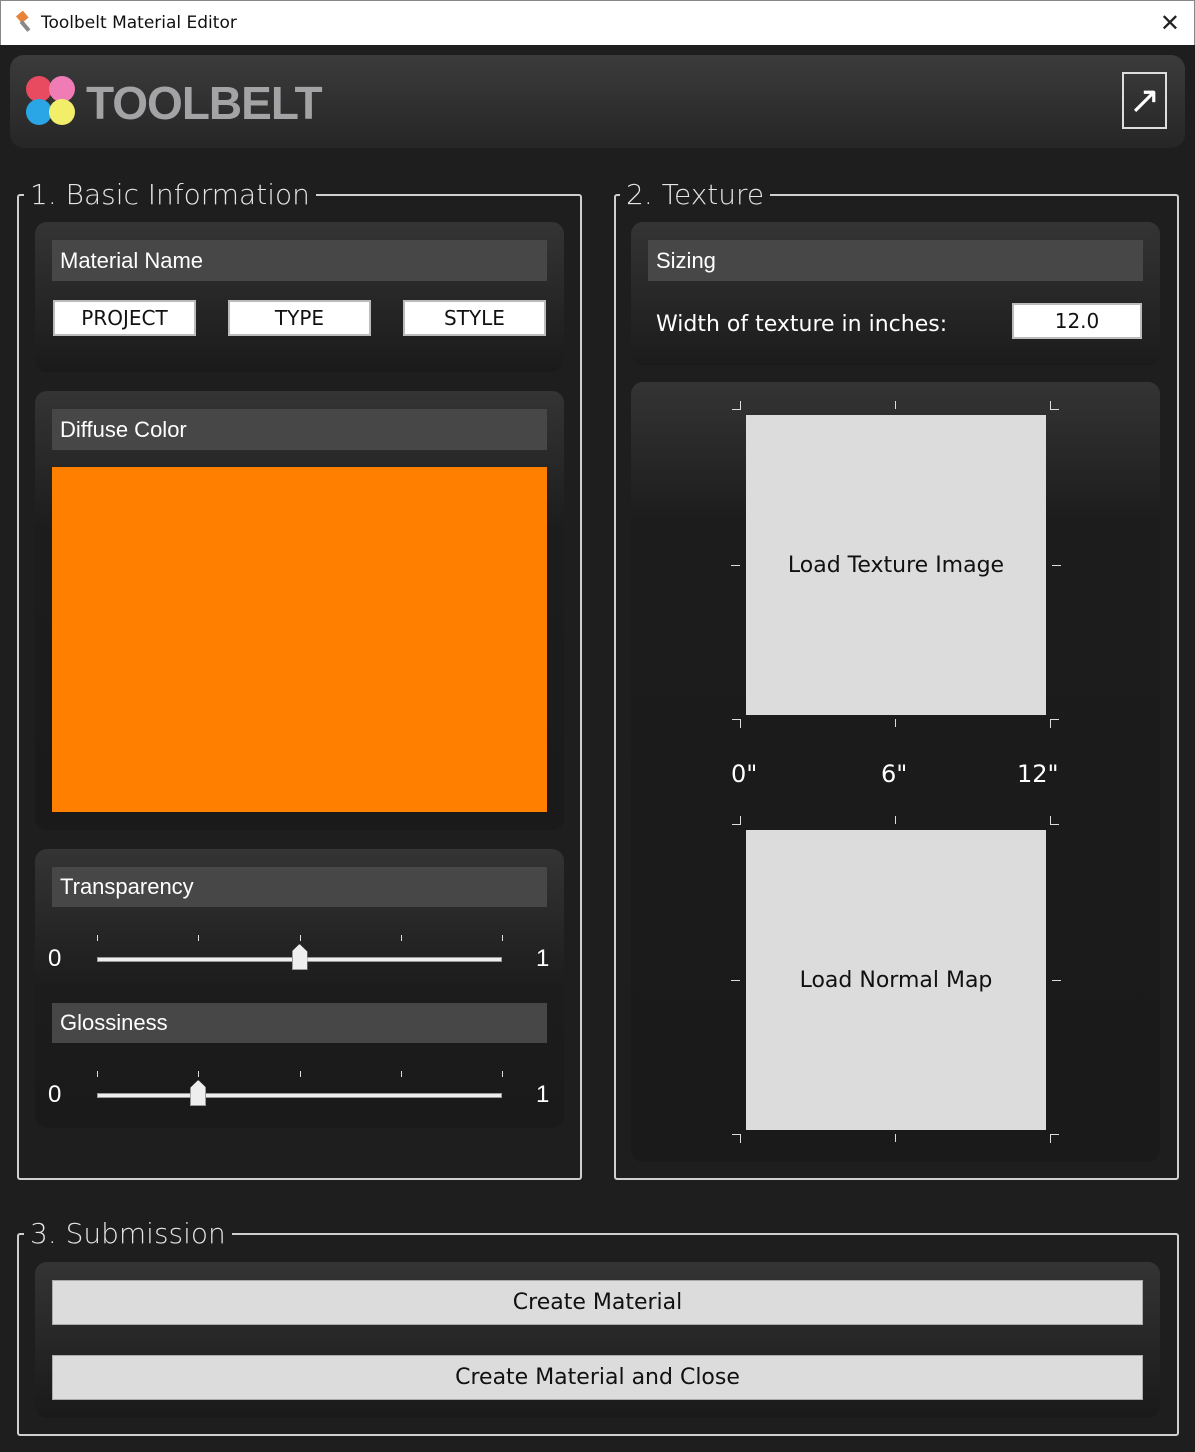  Describe the element at coordinates (299, 1023) in the screenshot. I see `glossiness-header: Glossiness` at that location.